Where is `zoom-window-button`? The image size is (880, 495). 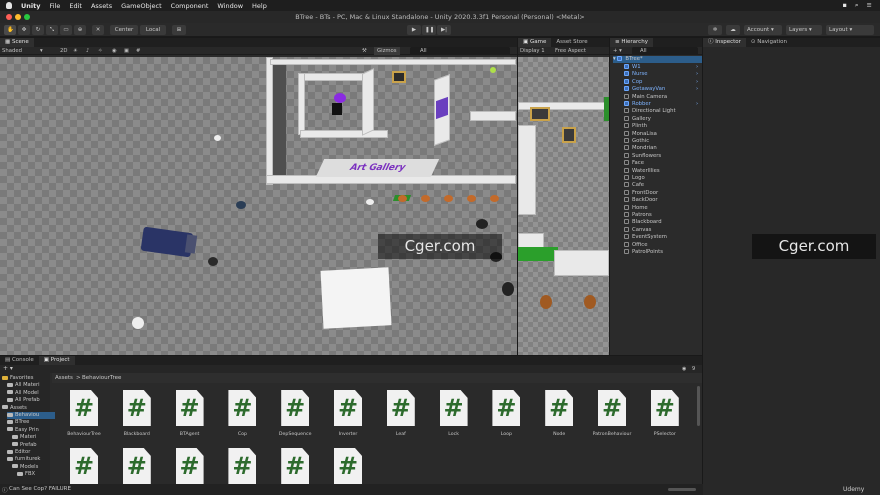 zoom-window-button is located at coordinates (27, 17).